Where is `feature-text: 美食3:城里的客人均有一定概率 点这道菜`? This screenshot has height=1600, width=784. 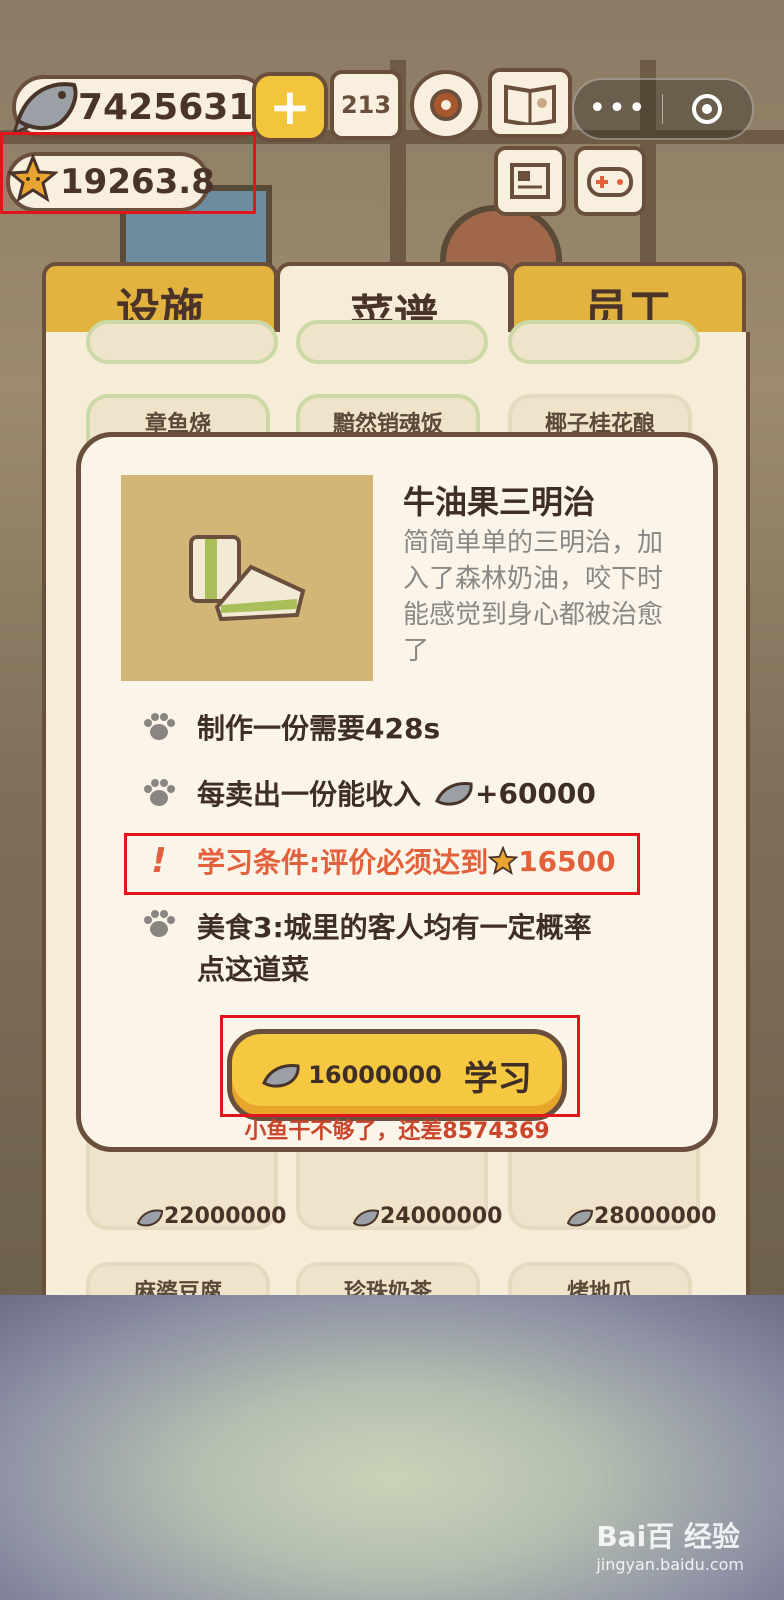
feature-text: 美食3:城里的客人均有一定概率 点这道菜 is located at coordinates (394, 949).